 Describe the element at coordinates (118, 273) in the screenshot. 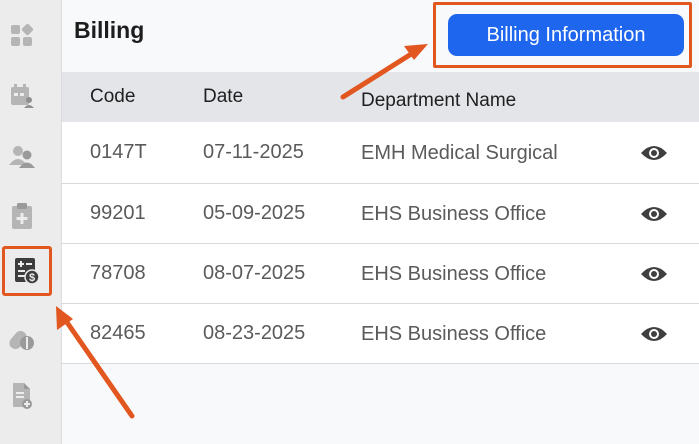

I see `cell-code: 78708` at that location.